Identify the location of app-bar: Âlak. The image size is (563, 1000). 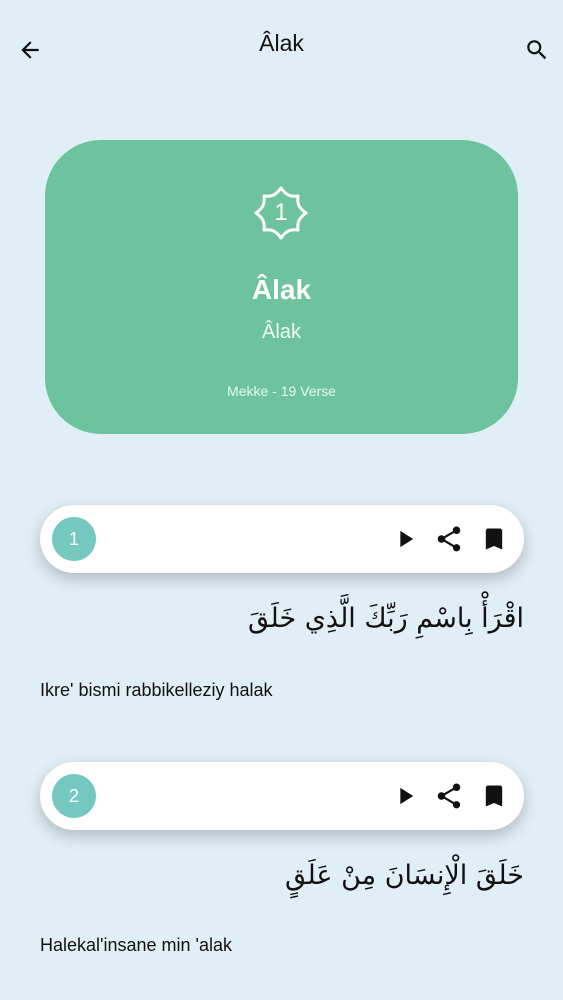
(281, 48).